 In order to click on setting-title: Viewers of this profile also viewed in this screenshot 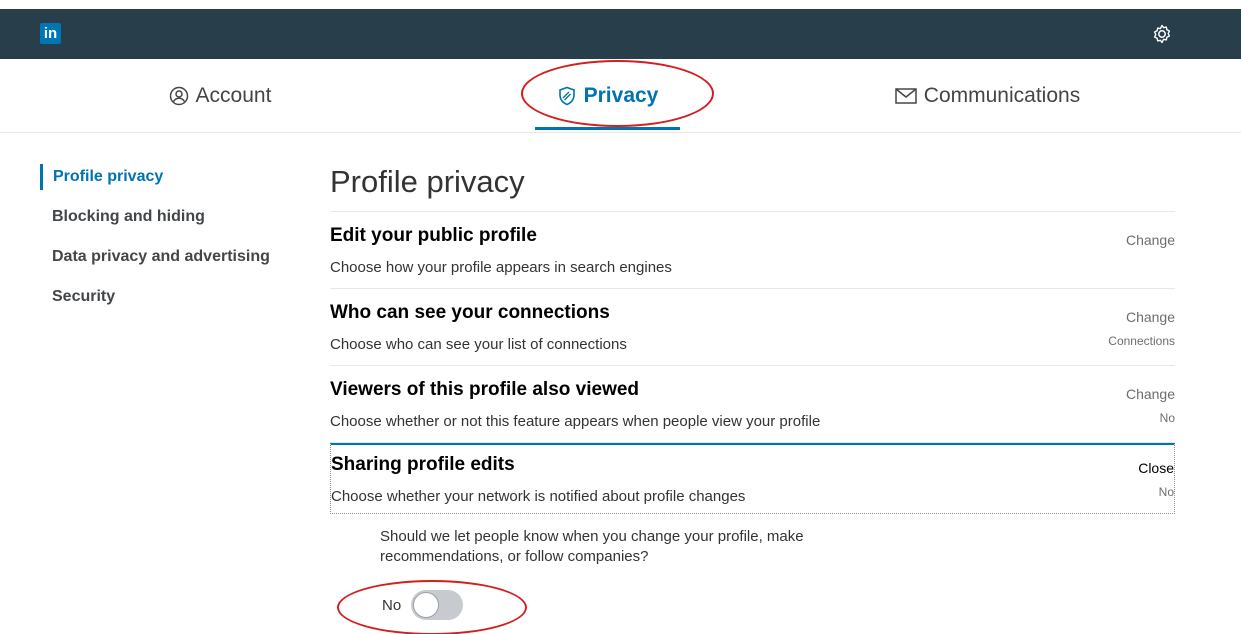, I will do `click(485, 389)`.